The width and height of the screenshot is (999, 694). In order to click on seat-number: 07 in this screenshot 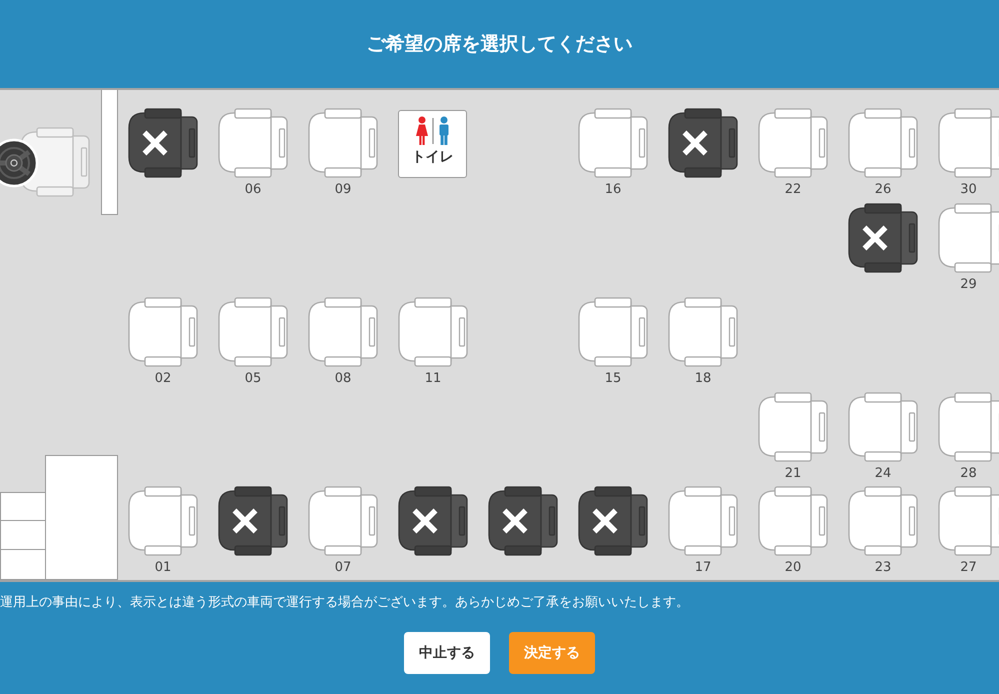, I will do `click(343, 568)`.